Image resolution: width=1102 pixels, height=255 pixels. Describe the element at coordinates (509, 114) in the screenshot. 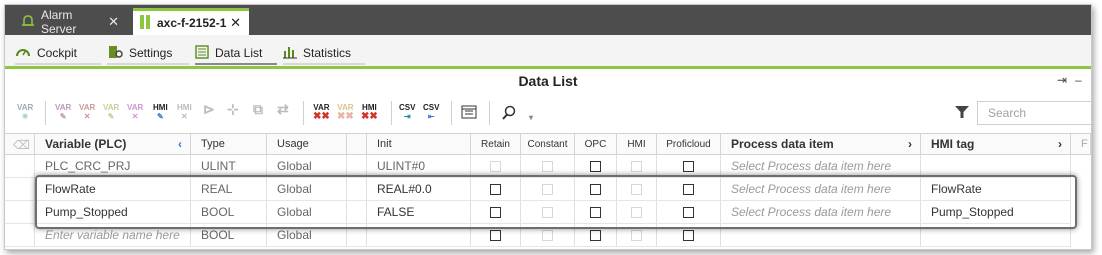

I see `search-zoom-icon` at that location.